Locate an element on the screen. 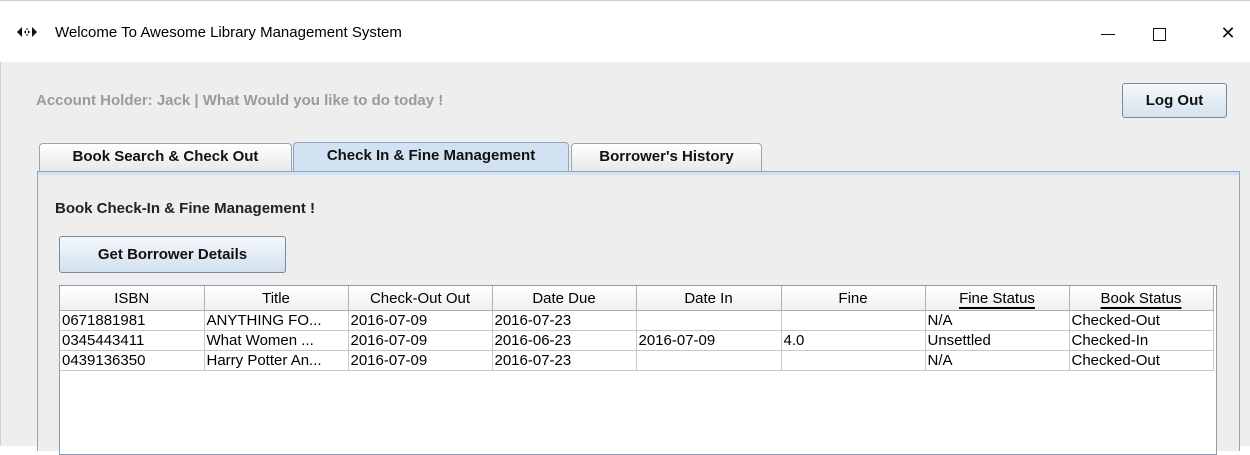 The width and height of the screenshot is (1250, 455). fine-status-header-label: Fine Status is located at coordinates (997, 298).